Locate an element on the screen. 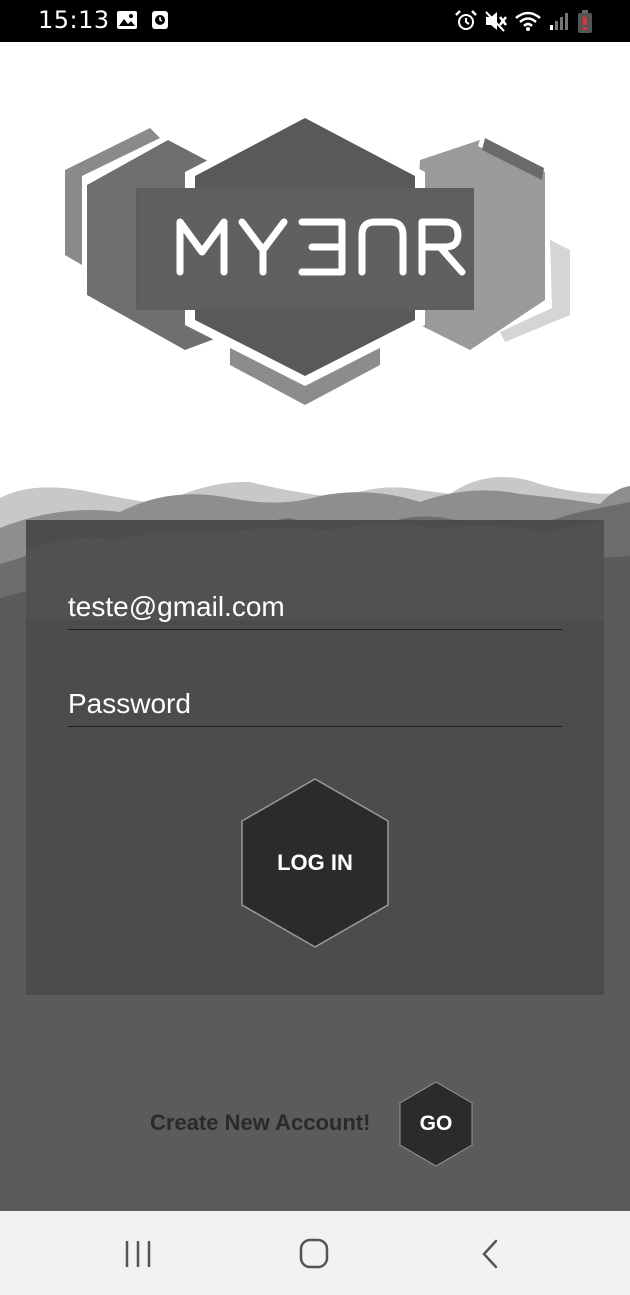 The height and width of the screenshot is (1295, 630). home-icon is located at coordinates (314, 1254).